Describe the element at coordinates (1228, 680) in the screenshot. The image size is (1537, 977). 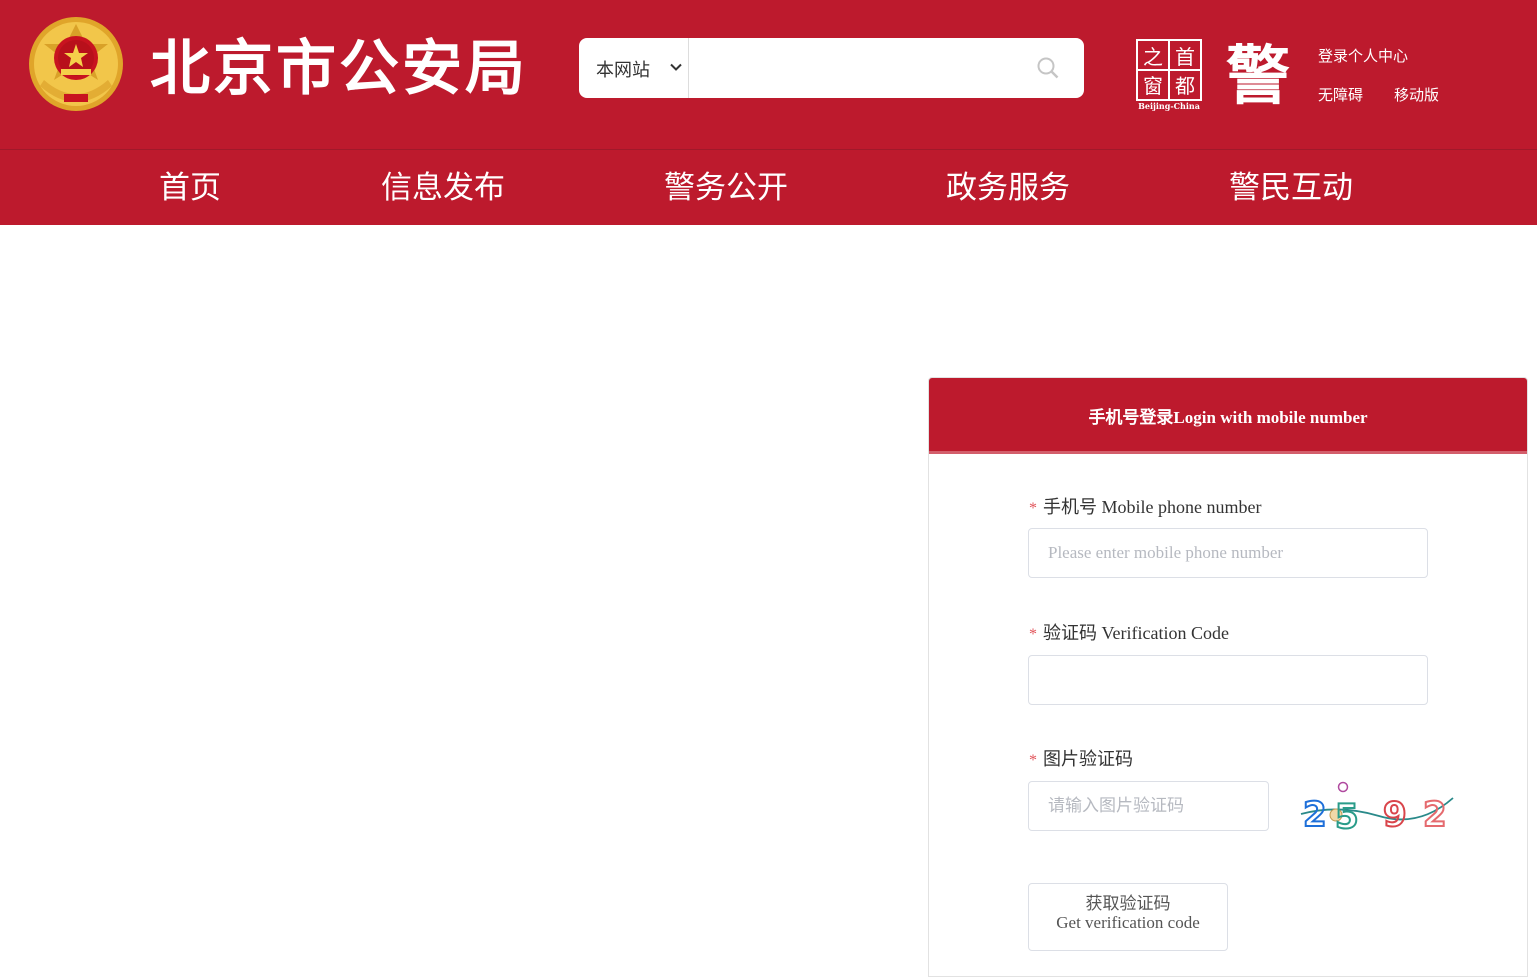
I see `verification-code-input` at that location.